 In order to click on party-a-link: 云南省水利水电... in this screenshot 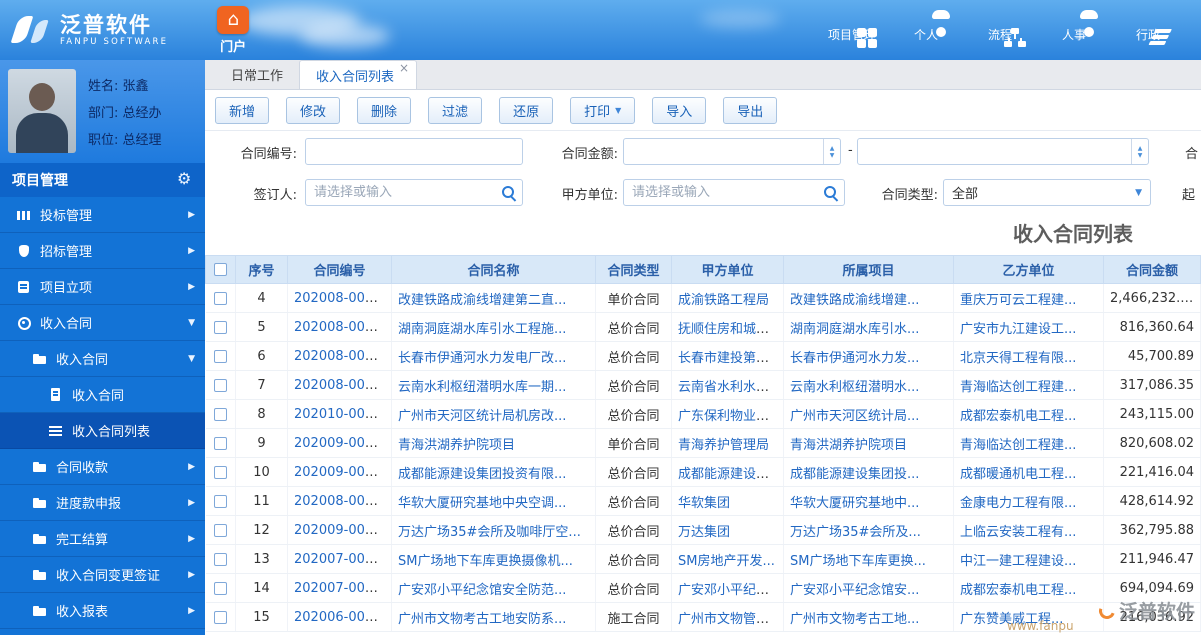, I will do `click(729, 387)`.